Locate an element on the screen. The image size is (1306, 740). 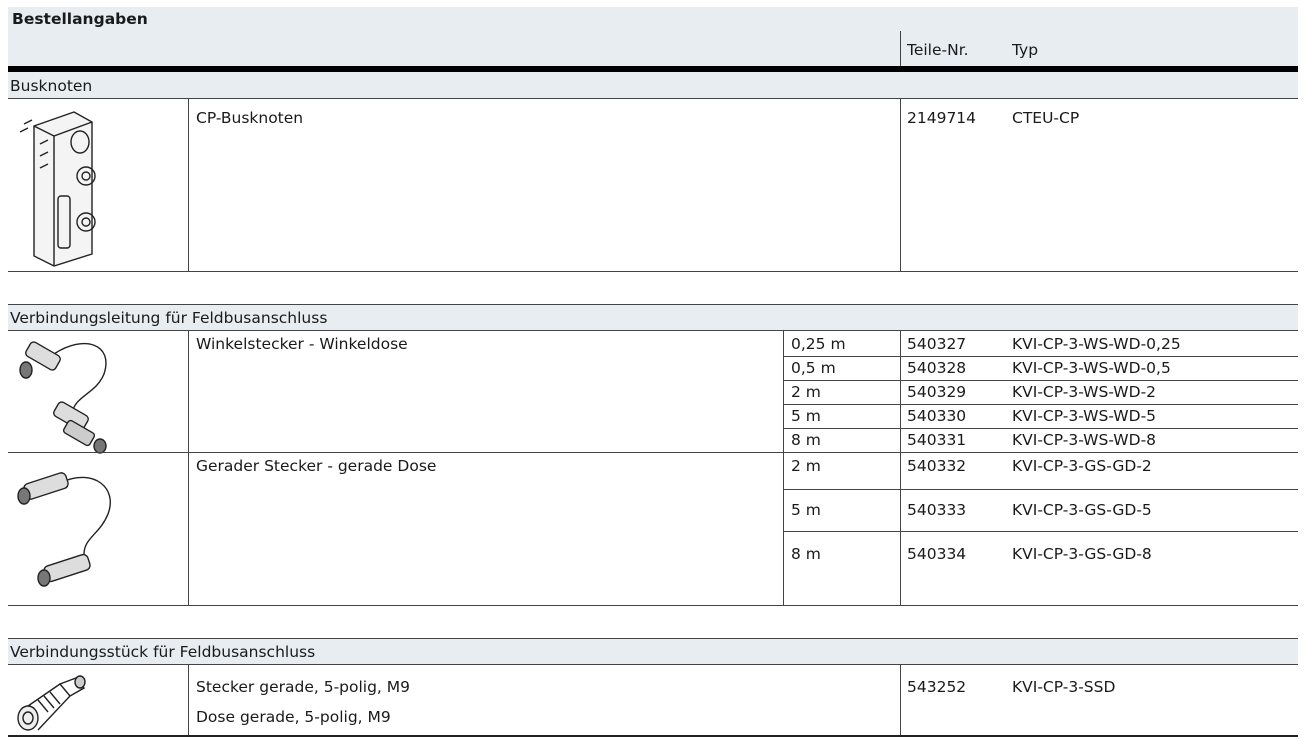
product-description: Gerader Stecker - gerade Dose is located at coordinates (316, 466).